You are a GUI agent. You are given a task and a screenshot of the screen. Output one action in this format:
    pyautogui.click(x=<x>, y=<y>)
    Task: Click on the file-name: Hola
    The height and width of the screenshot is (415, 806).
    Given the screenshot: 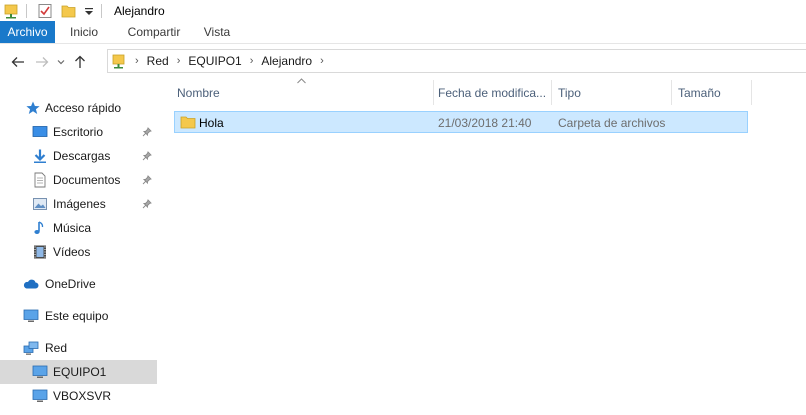 What is the action you would take?
    pyautogui.click(x=211, y=123)
    